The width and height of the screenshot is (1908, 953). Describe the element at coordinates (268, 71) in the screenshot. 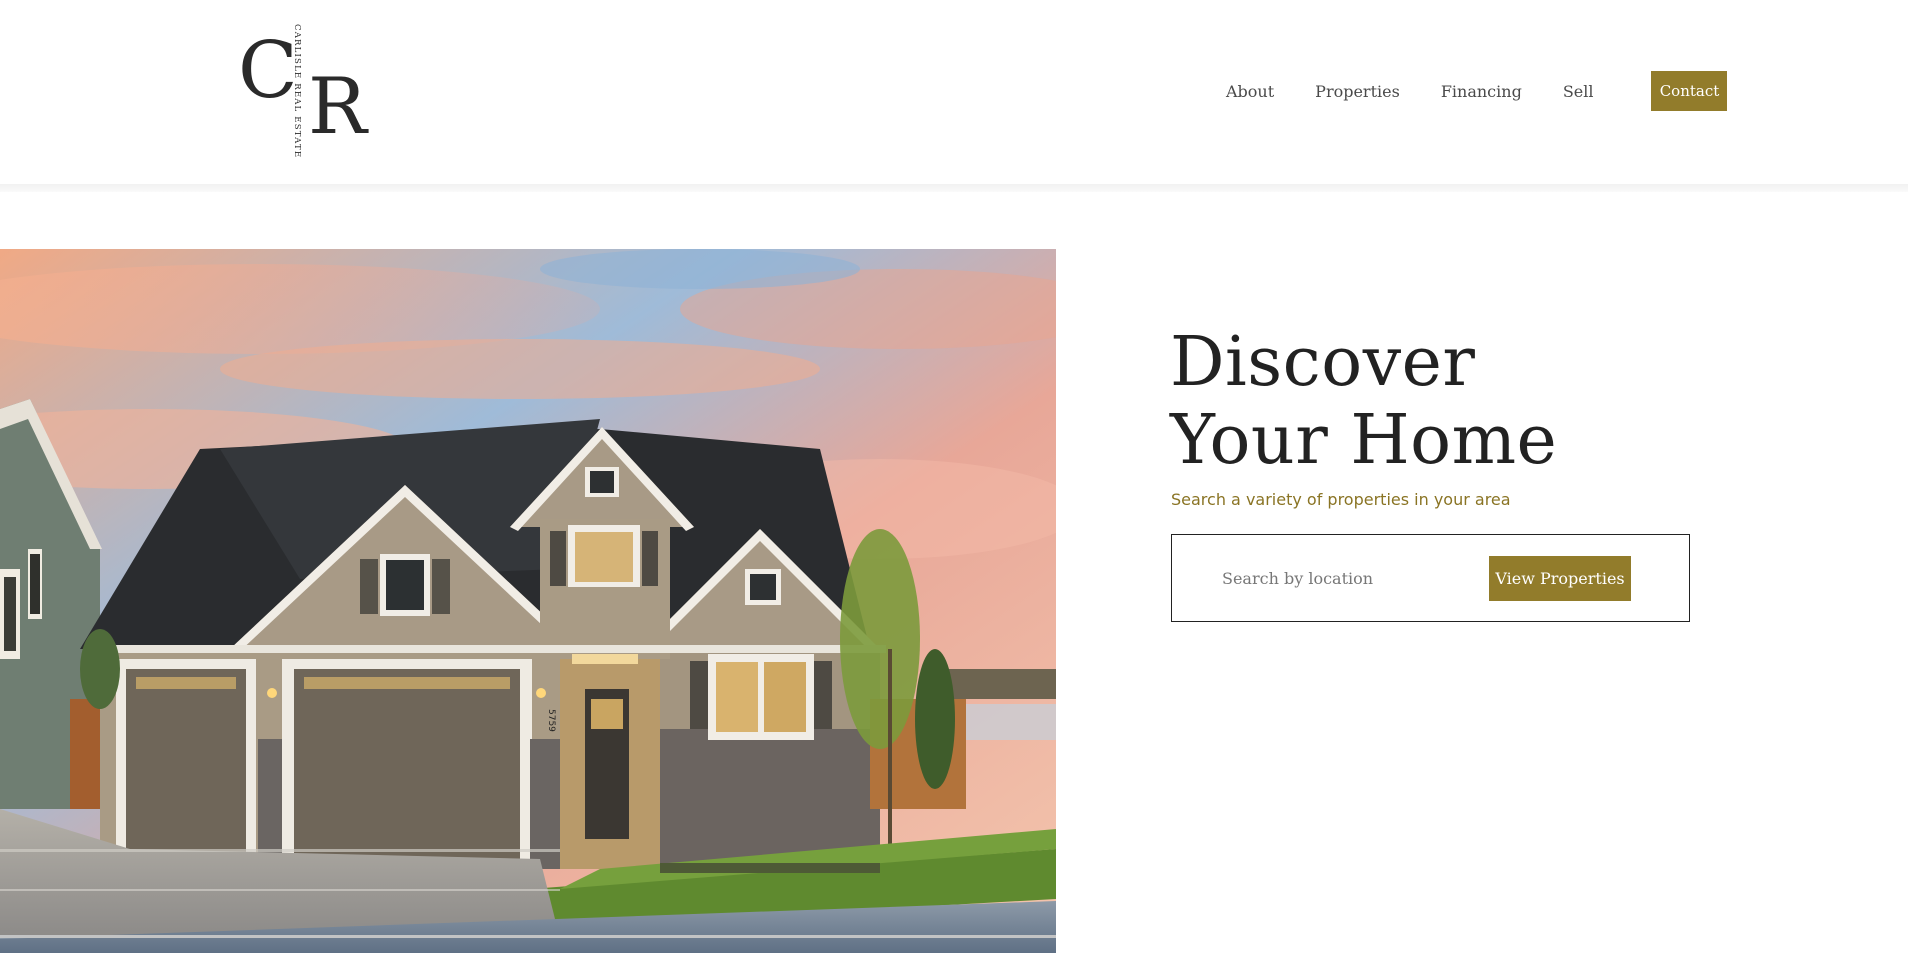

I see `logo-letter-c: C` at that location.